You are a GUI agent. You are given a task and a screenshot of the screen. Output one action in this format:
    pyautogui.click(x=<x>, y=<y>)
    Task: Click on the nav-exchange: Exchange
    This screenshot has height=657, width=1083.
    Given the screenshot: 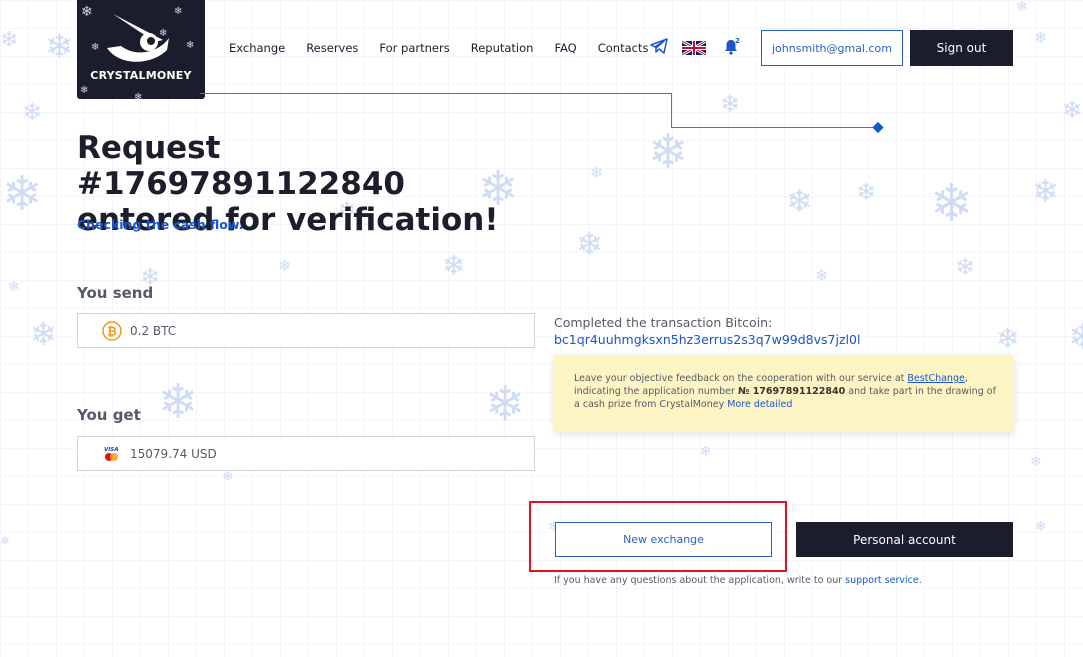 What is the action you would take?
    pyautogui.click(x=257, y=48)
    